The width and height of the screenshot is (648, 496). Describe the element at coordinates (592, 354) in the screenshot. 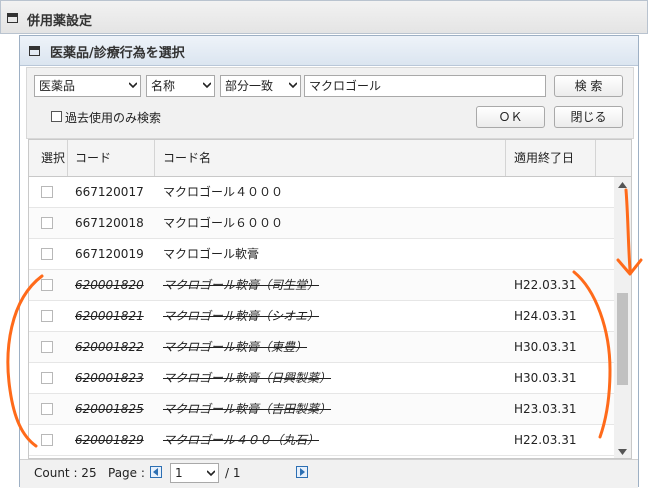

I see `annotation-curve-right` at that location.